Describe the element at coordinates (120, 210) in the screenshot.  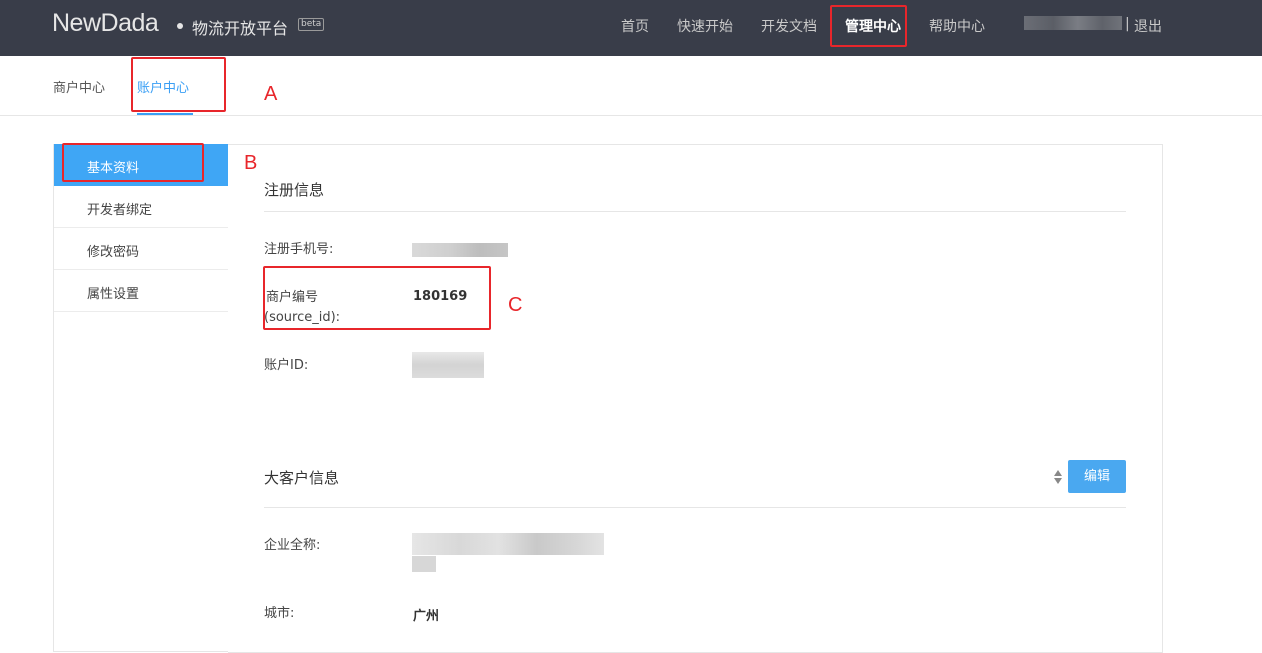
I see `sidebar-item-label: 开发者绑定` at that location.